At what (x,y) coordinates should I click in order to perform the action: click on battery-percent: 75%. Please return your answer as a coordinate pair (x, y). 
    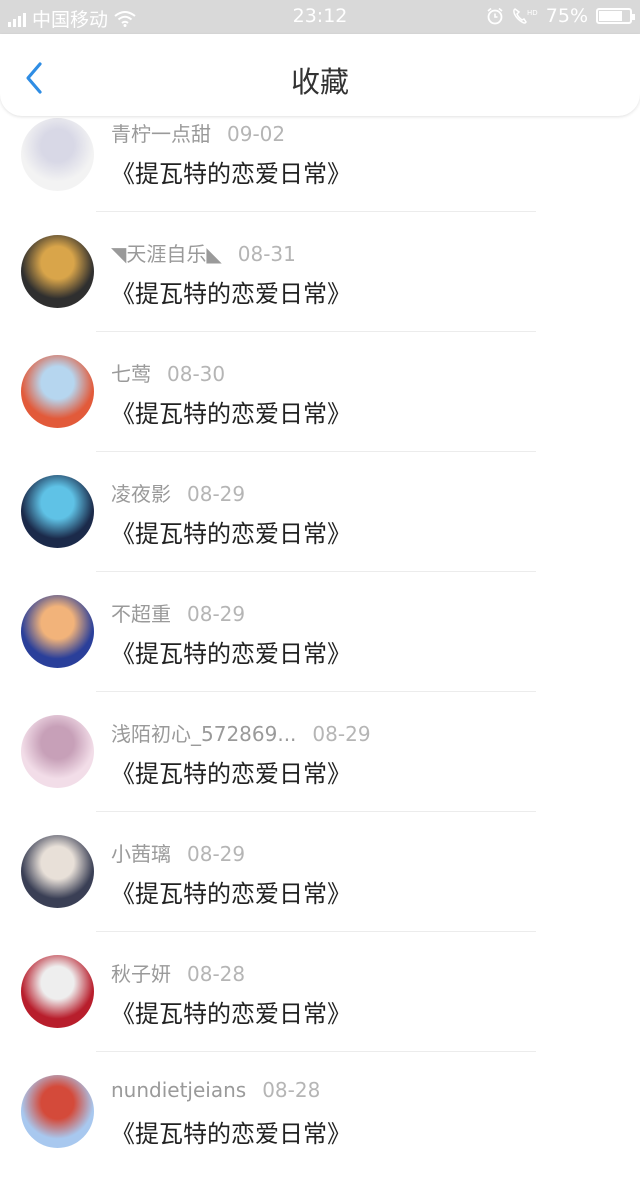
    Looking at the image, I should click on (566, 16).